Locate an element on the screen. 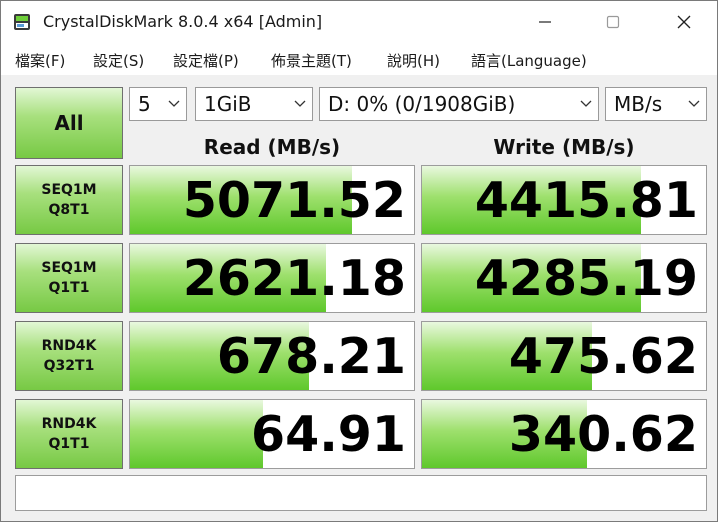 The image size is (720, 524). unit-select: MB/s is located at coordinates (656, 104).